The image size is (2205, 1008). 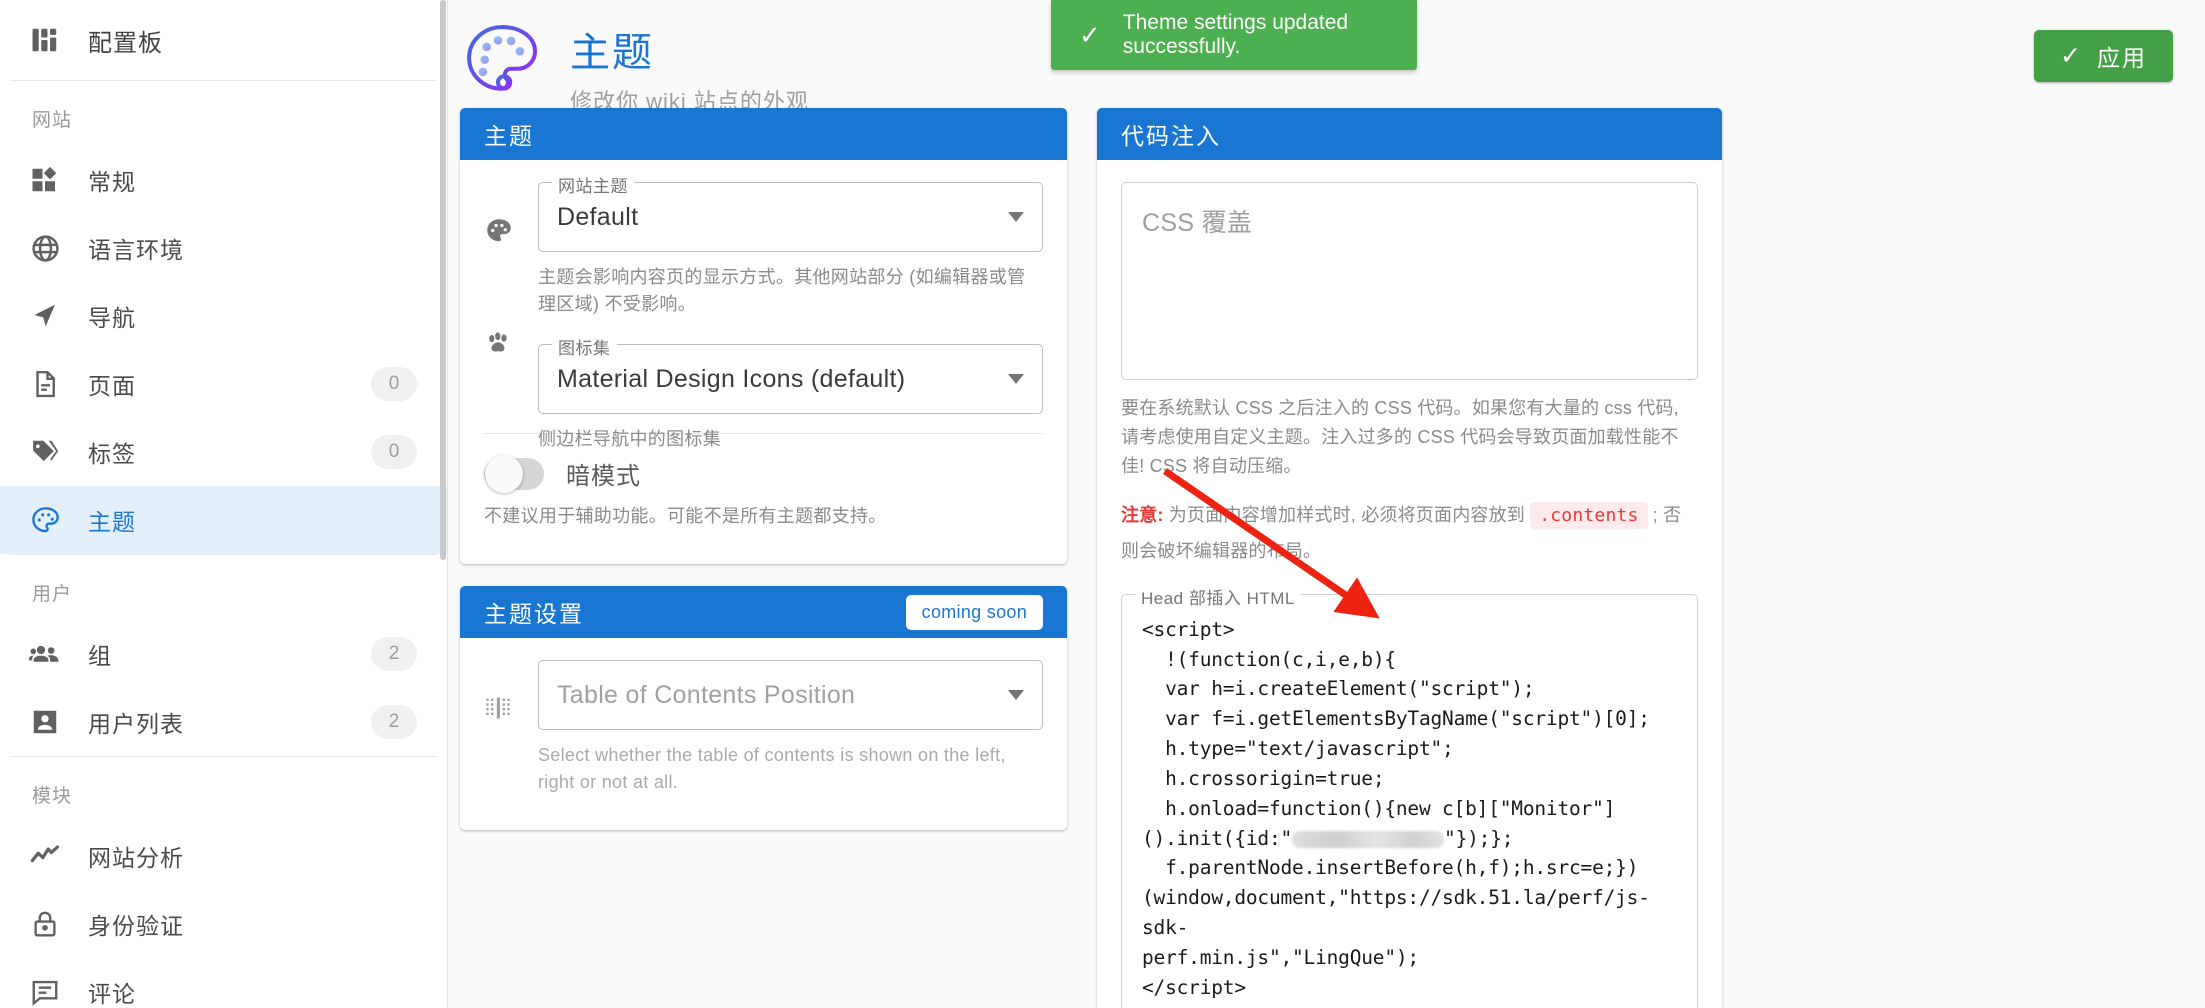 What do you see at coordinates (45, 384) in the screenshot?
I see `page-icon` at bounding box center [45, 384].